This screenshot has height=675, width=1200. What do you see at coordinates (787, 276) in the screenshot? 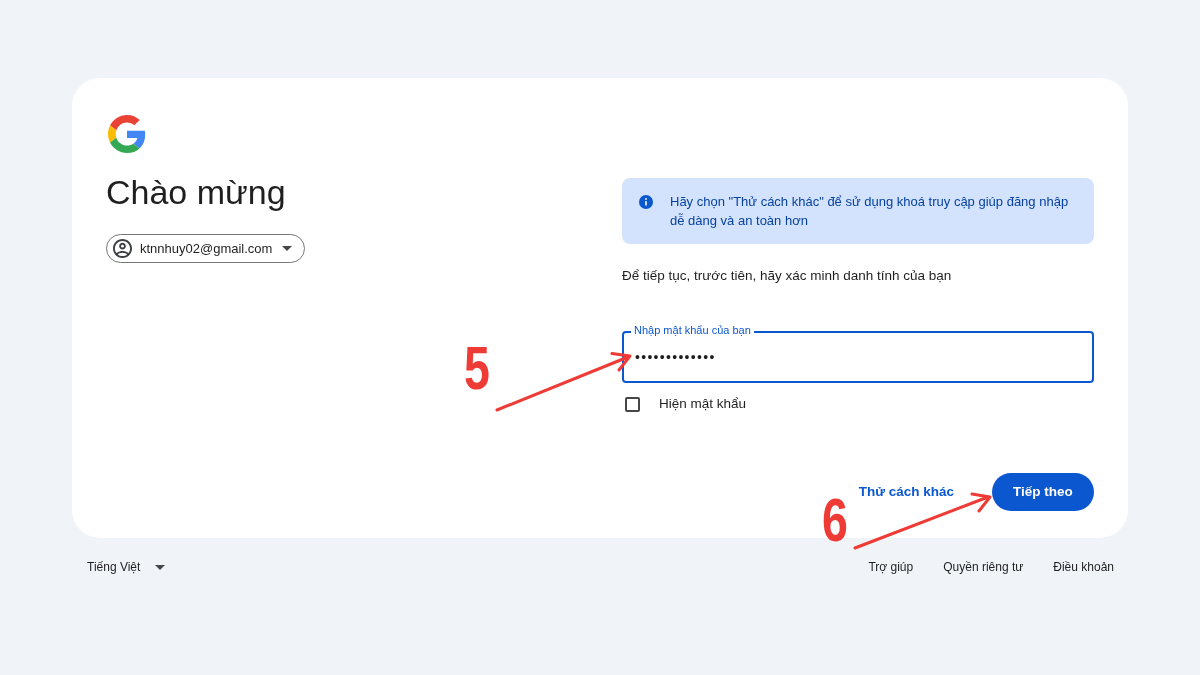
I see `prompt-text: Để tiếp tục, trước tiên, hãy xác minh danh tính của bạn` at bounding box center [787, 276].